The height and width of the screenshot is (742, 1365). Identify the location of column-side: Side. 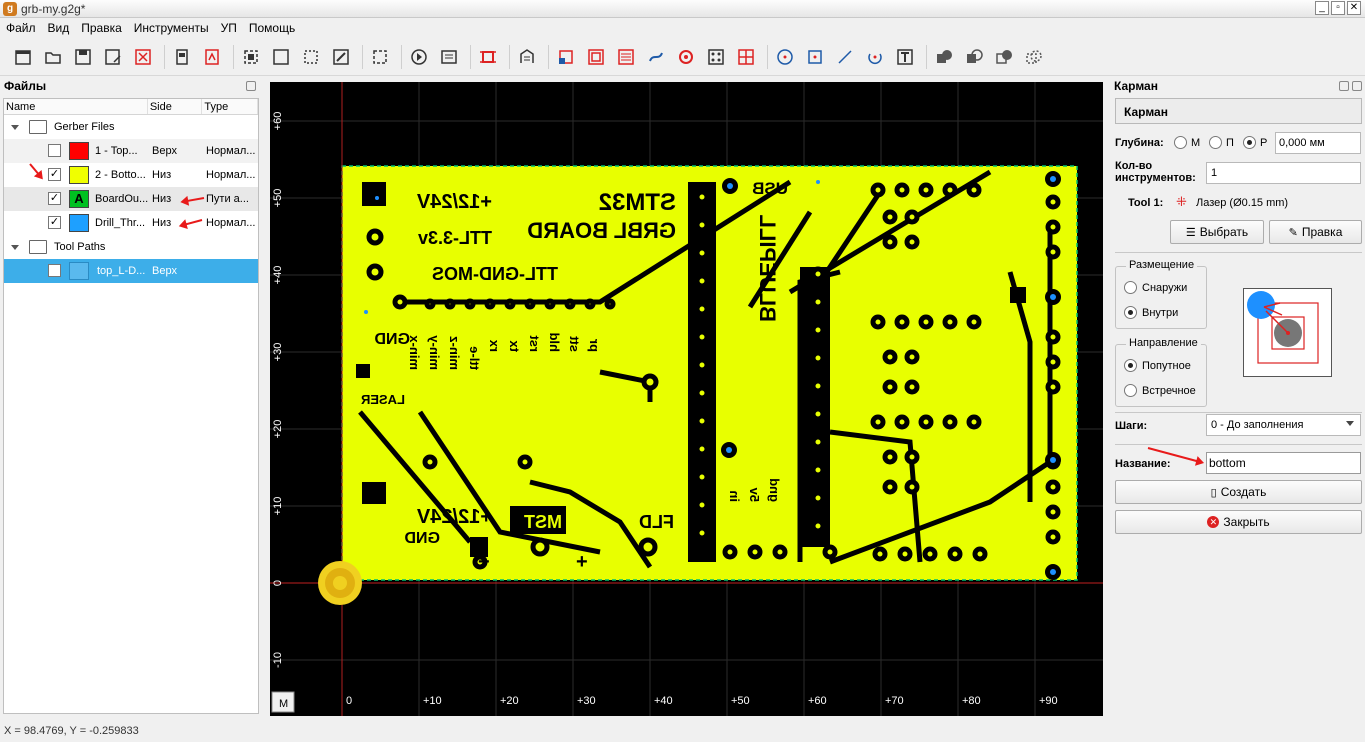
(175, 106).